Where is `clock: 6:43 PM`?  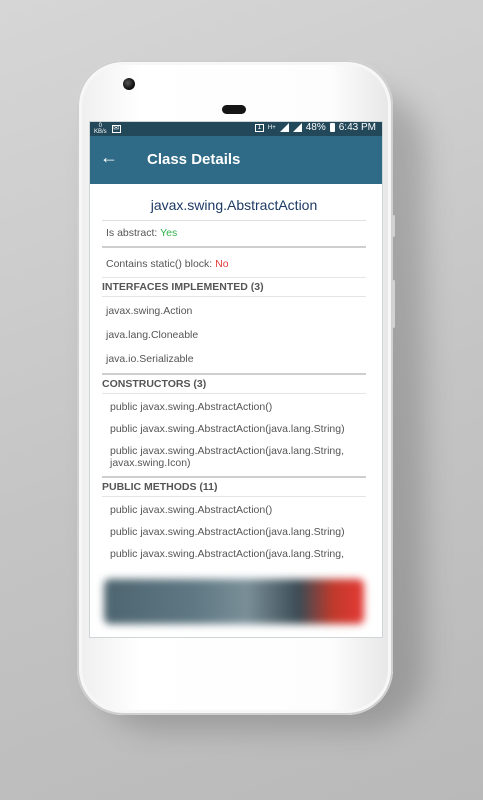
clock: 6:43 PM is located at coordinates (357, 127).